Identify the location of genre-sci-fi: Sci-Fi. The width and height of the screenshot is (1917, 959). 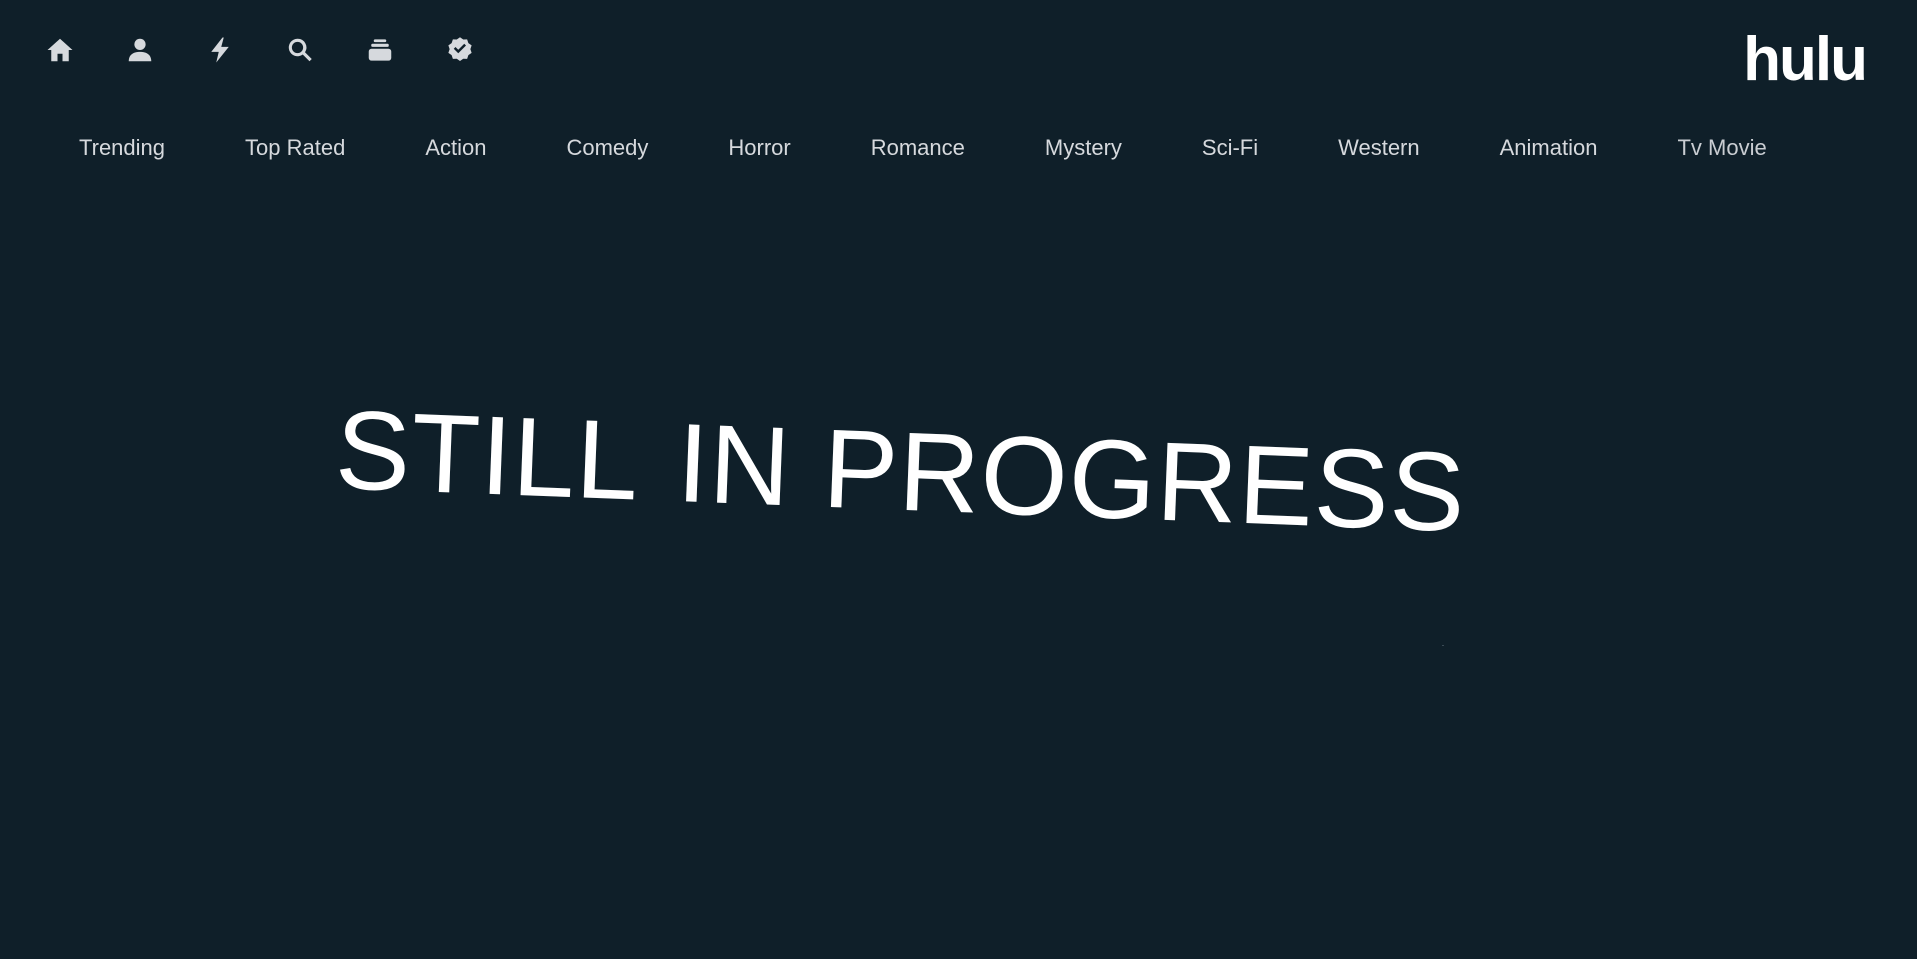
(1230, 148).